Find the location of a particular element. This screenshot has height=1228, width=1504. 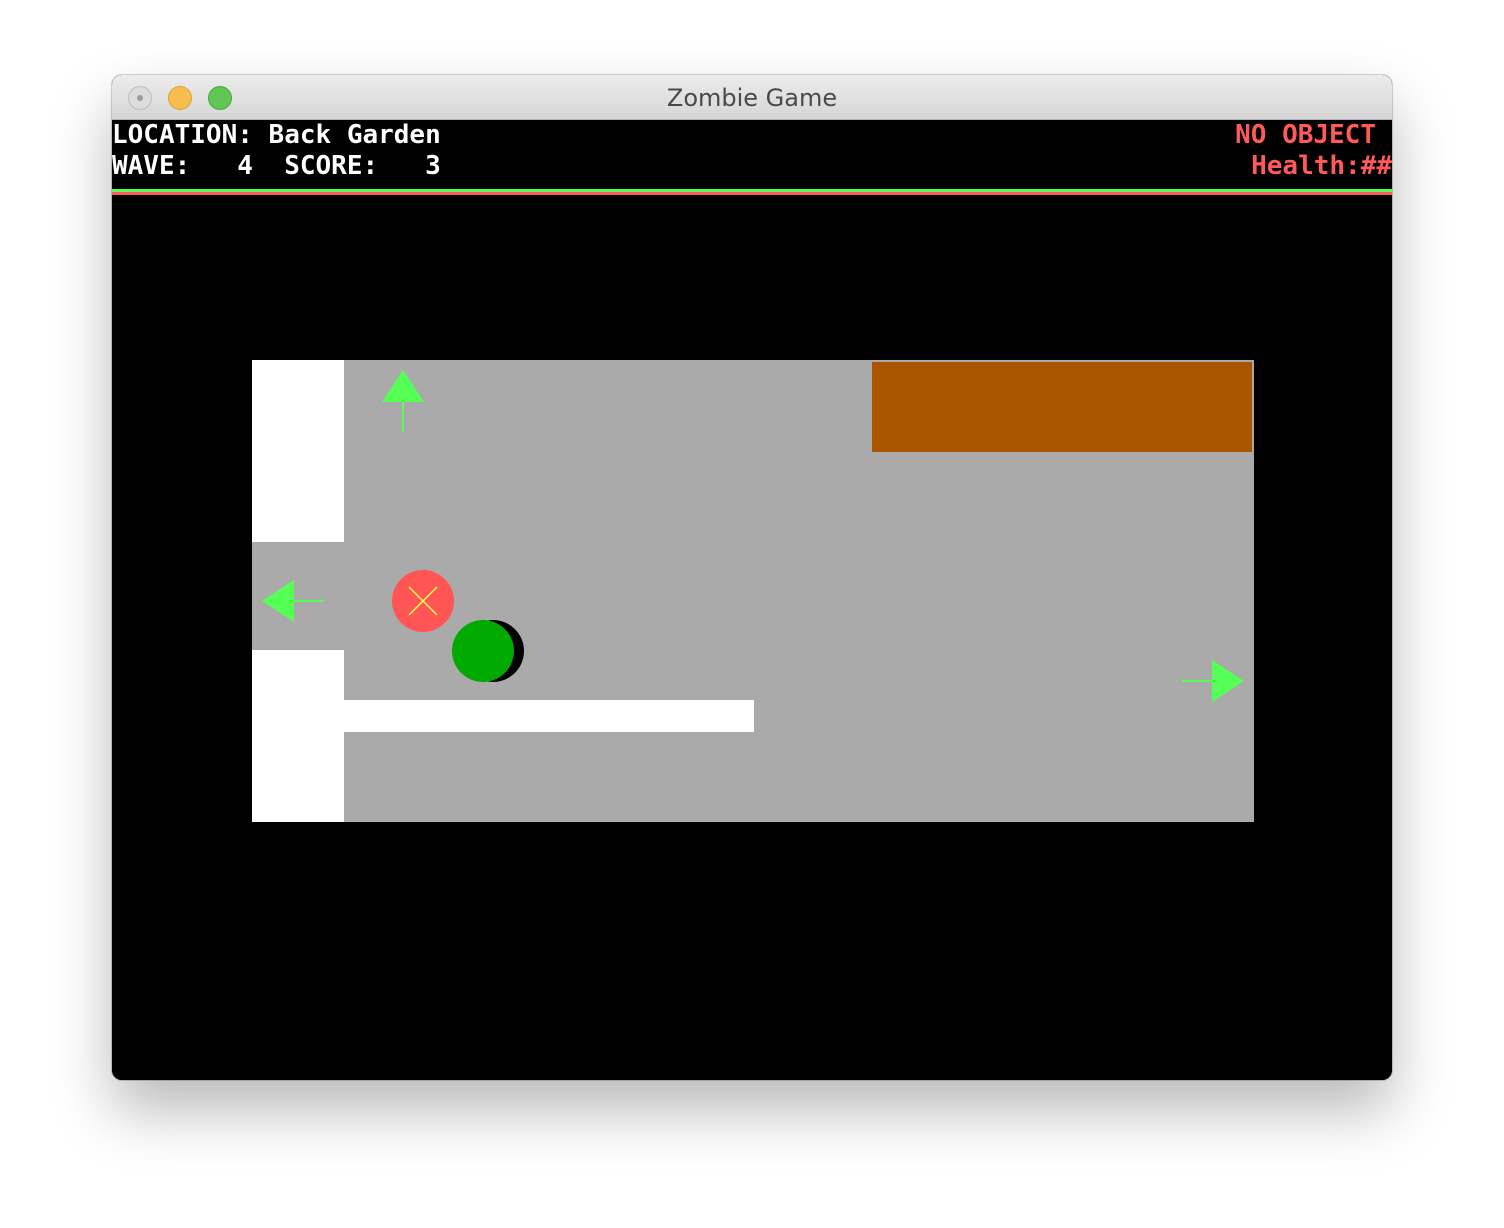

exit-arrow-up is located at coordinates (403, 401).